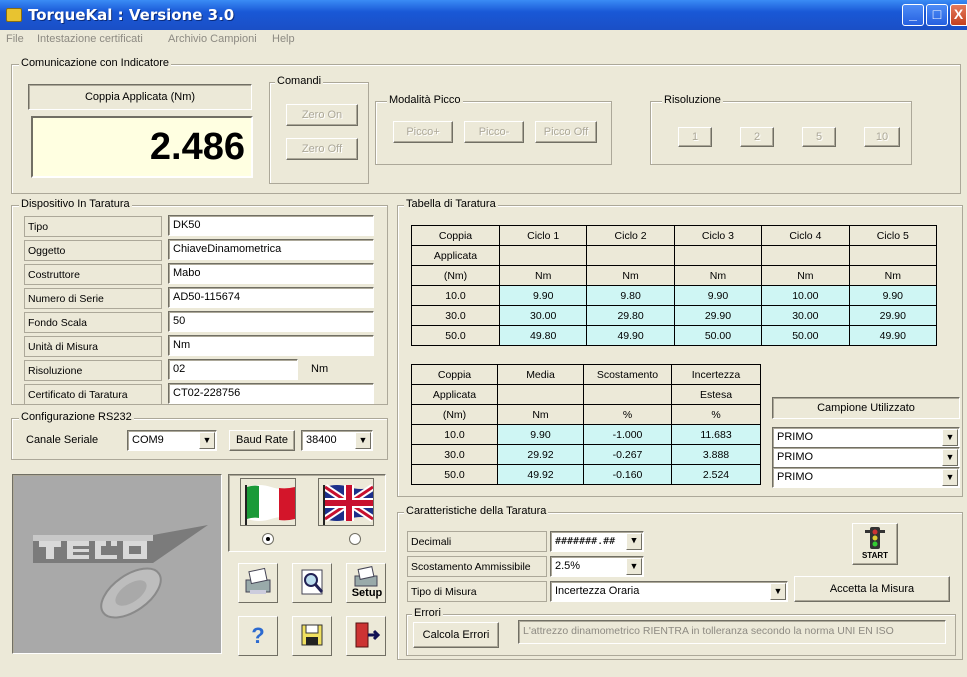 The height and width of the screenshot is (677, 967). What do you see at coordinates (355, 539) in the screenshot?
I see `english-radio` at bounding box center [355, 539].